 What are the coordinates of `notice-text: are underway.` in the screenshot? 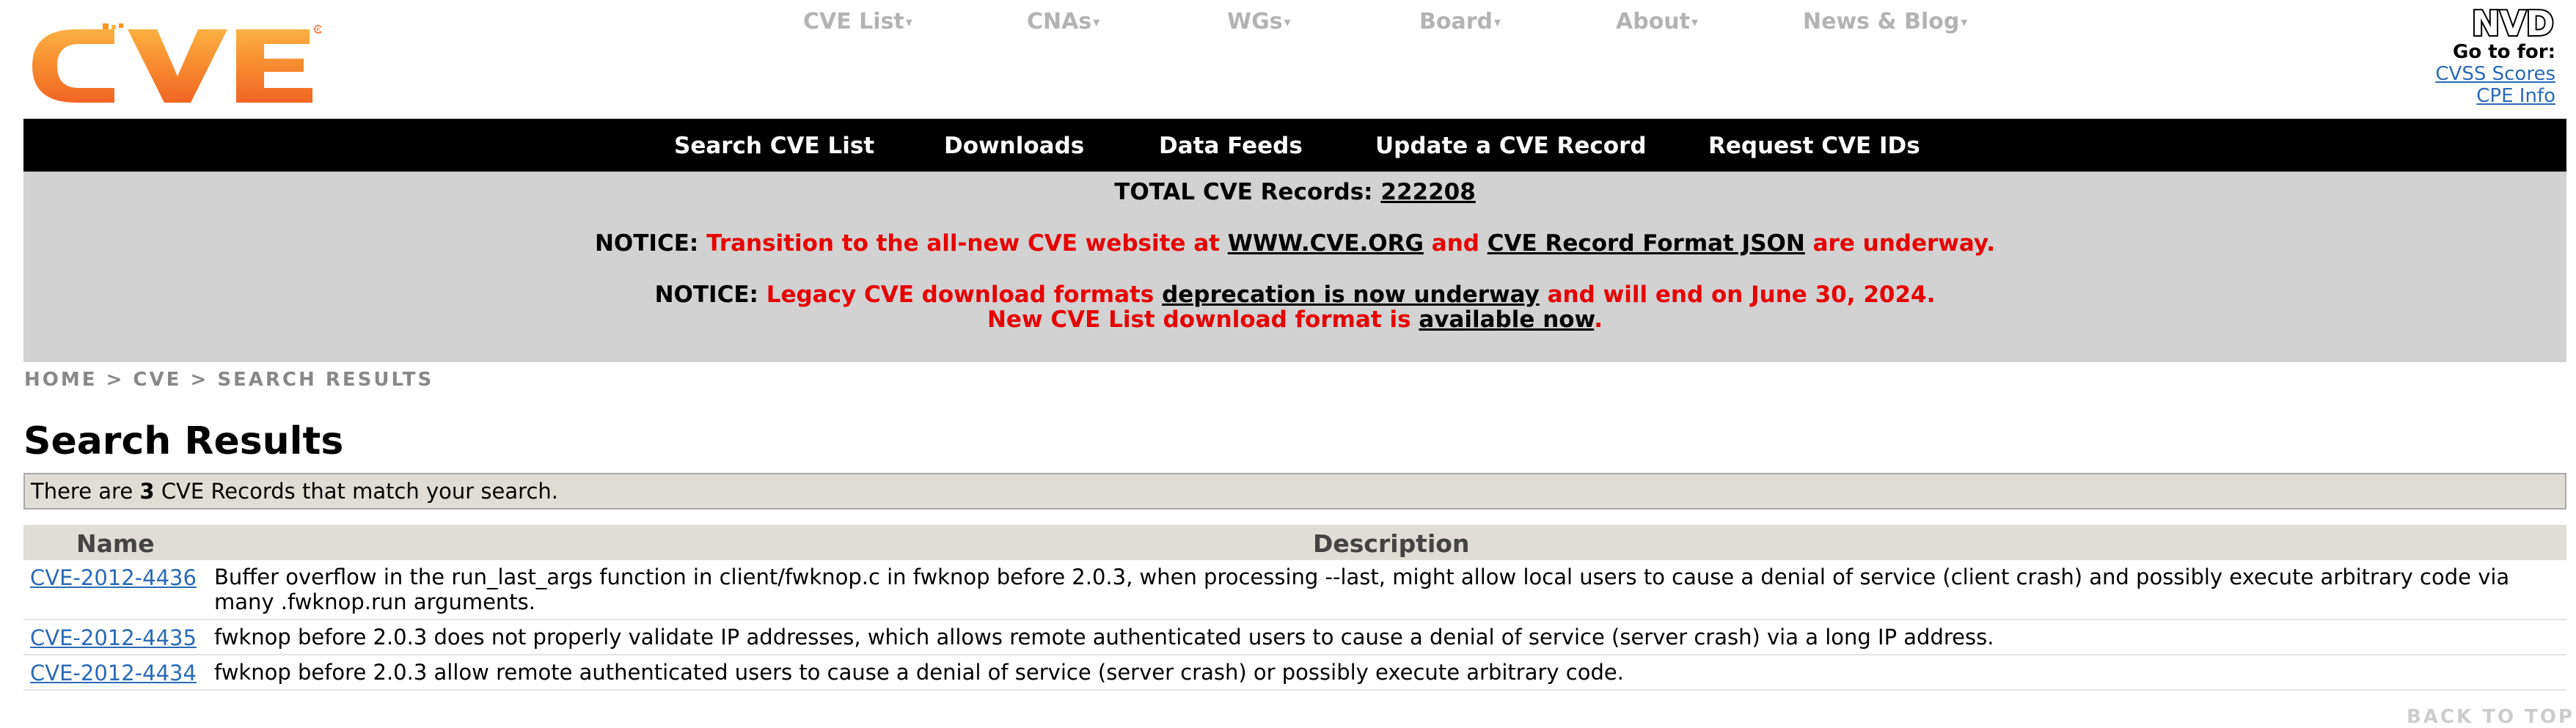 It's located at (1904, 243).